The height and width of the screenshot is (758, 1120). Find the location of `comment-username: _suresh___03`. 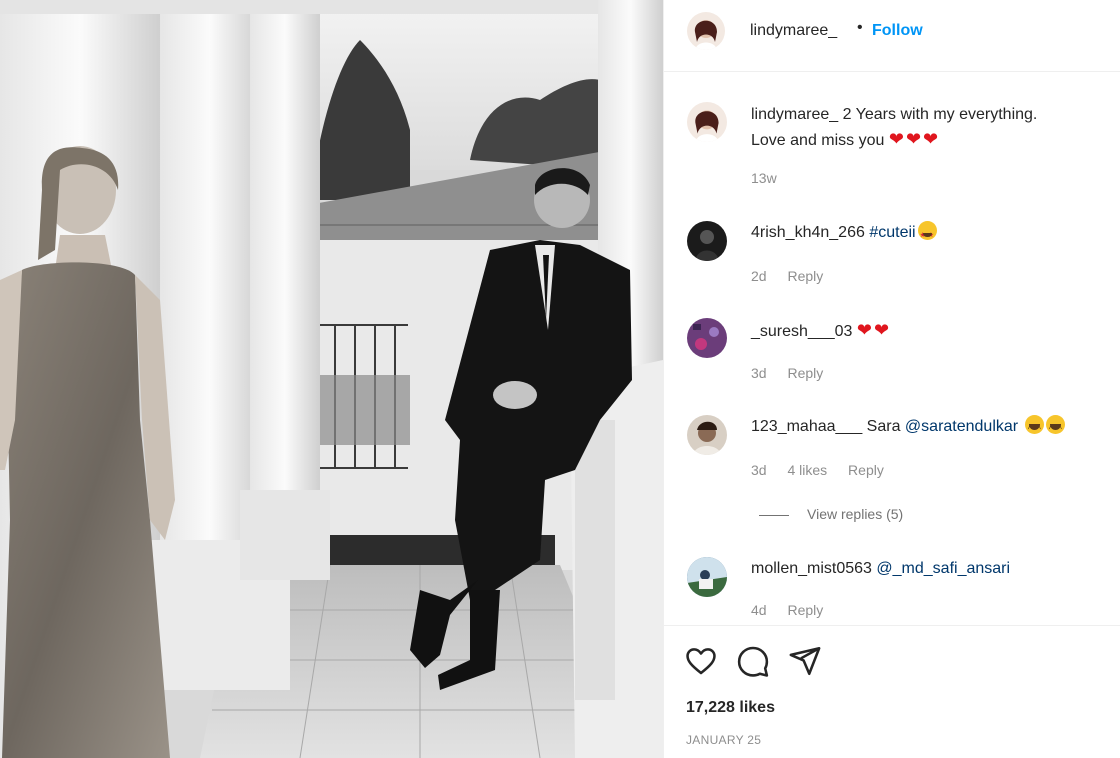

comment-username: _suresh___03 is located at coordinates (801, 331).